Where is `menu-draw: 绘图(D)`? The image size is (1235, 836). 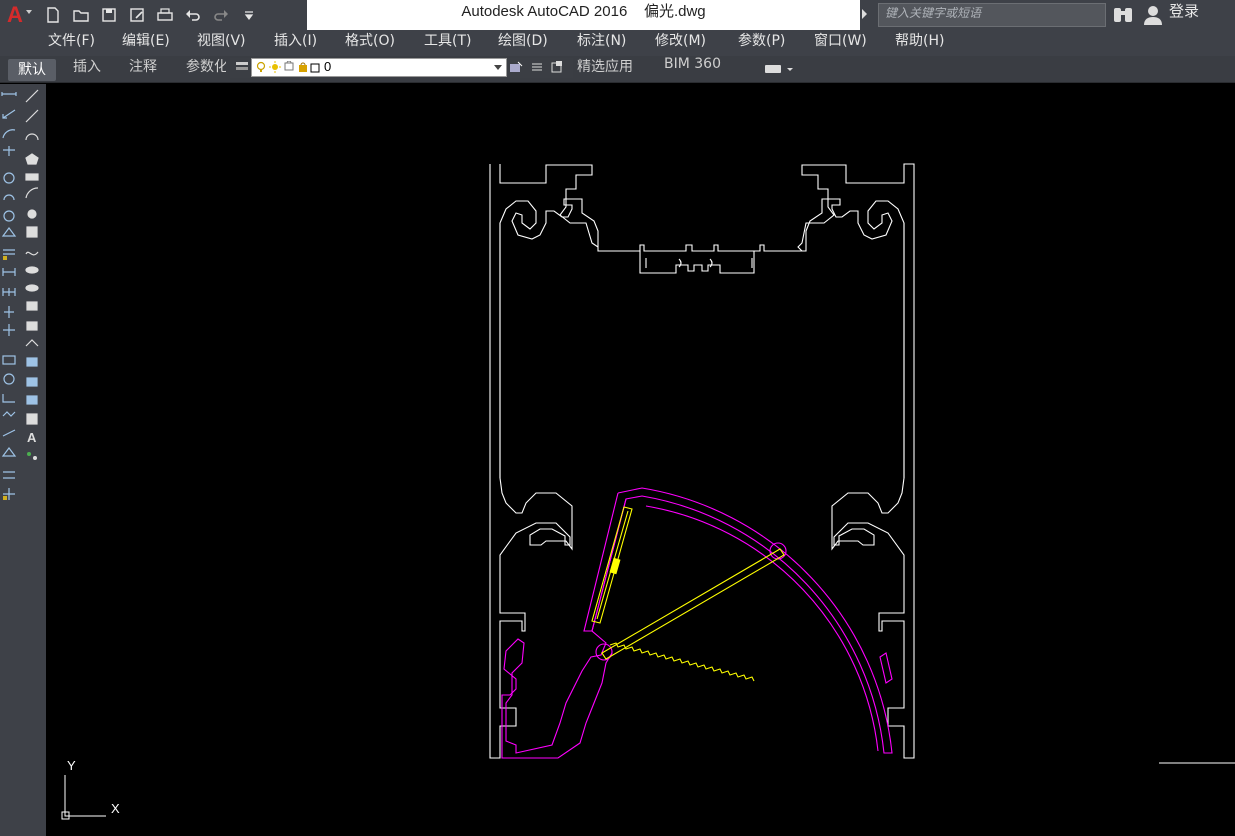 menu-draw: 绘图(D) is located at coordinates (523, 40).